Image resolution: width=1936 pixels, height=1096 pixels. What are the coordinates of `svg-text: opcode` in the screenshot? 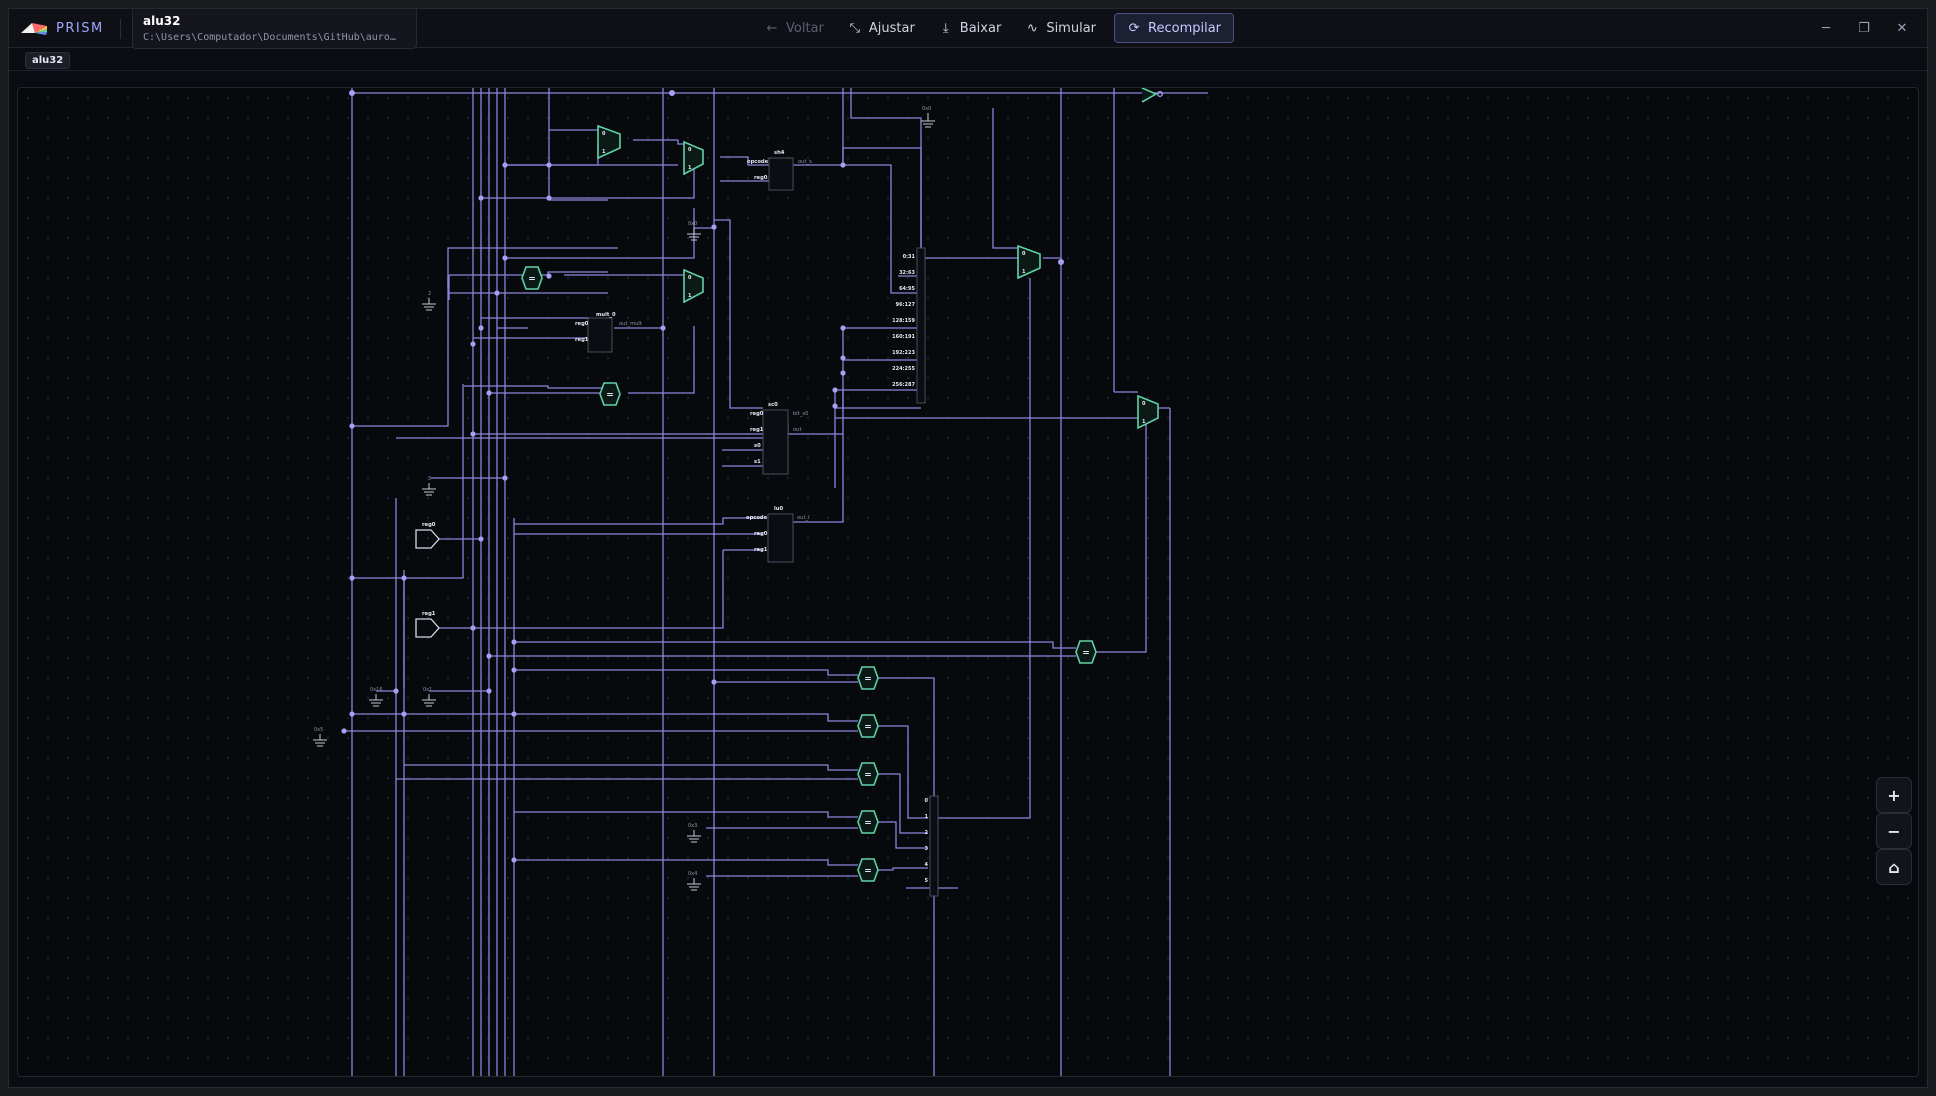 It's located at (757, 518).